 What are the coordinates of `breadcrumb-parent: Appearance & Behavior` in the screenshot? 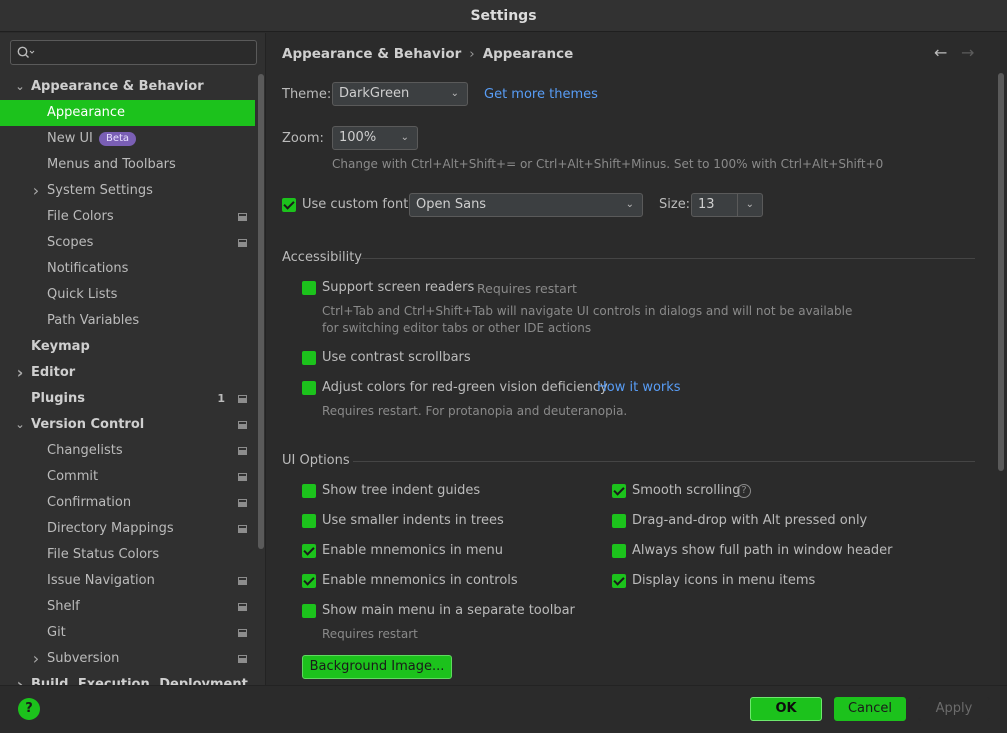 It's located at (371, 54).